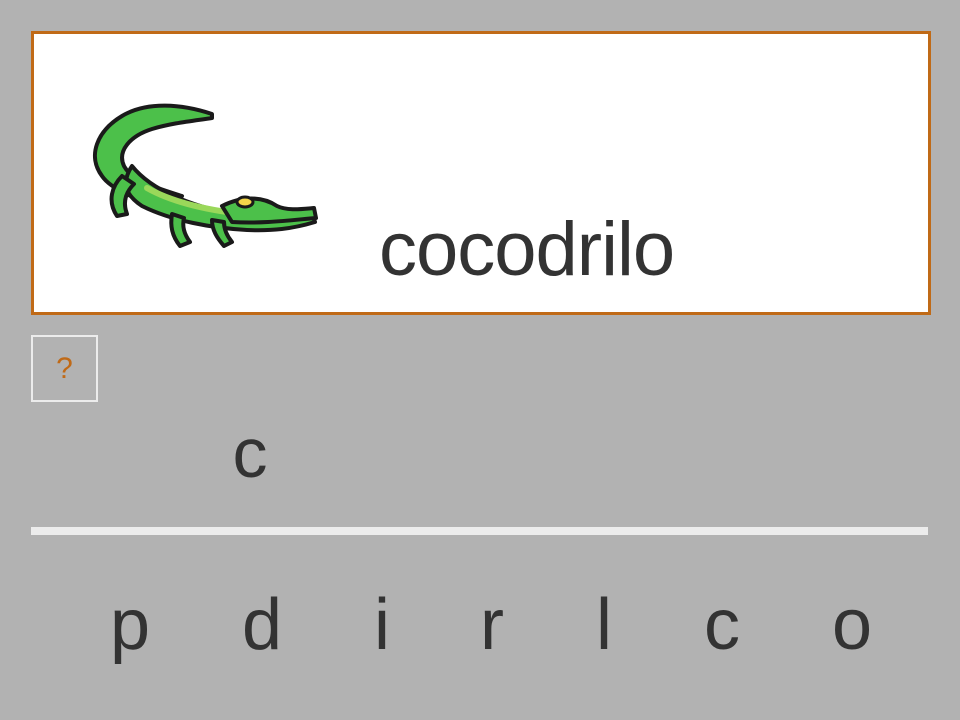  Describe the element at coordinates (262, 625) in the screenshot. I see `letter-tile-d: d` at that location.